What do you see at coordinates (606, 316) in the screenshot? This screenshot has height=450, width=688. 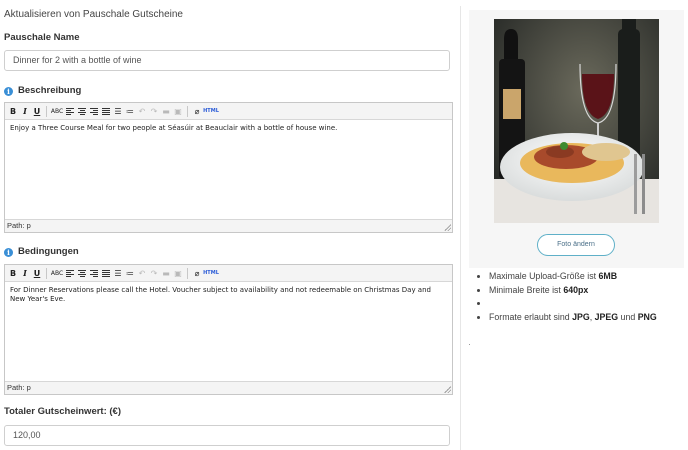 I see `rule-format-jpeg: JPEG` at bounding box center [606, 316].